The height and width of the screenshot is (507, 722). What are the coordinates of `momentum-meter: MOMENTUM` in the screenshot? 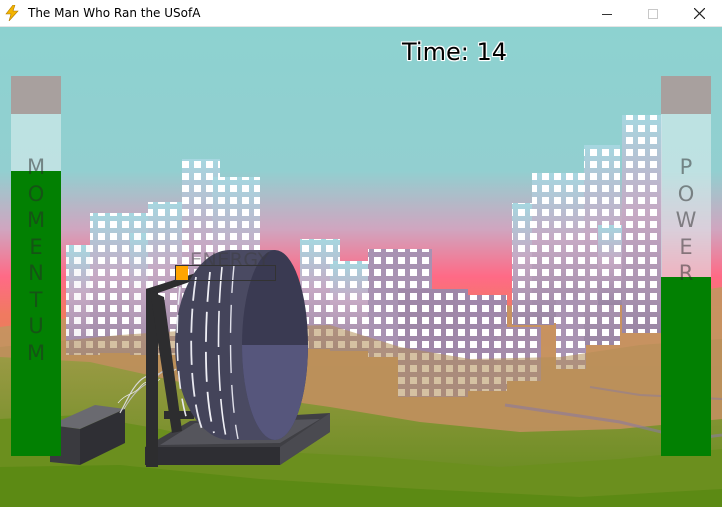 It's located at (36, 266).